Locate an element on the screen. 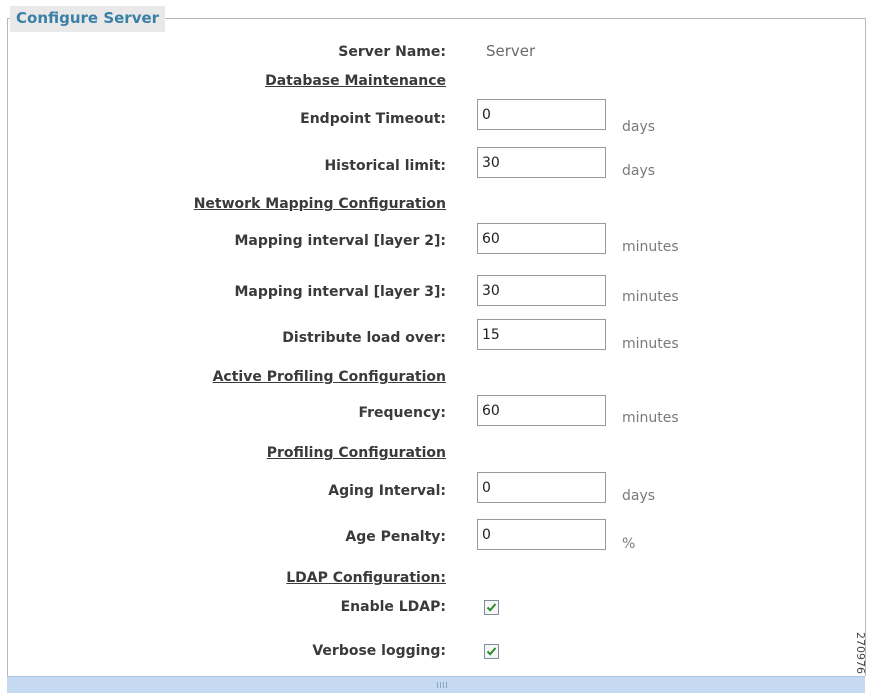 The height and width of the screenshot is (693, 877). aging-interval-input is located at coordinates (541, 487).